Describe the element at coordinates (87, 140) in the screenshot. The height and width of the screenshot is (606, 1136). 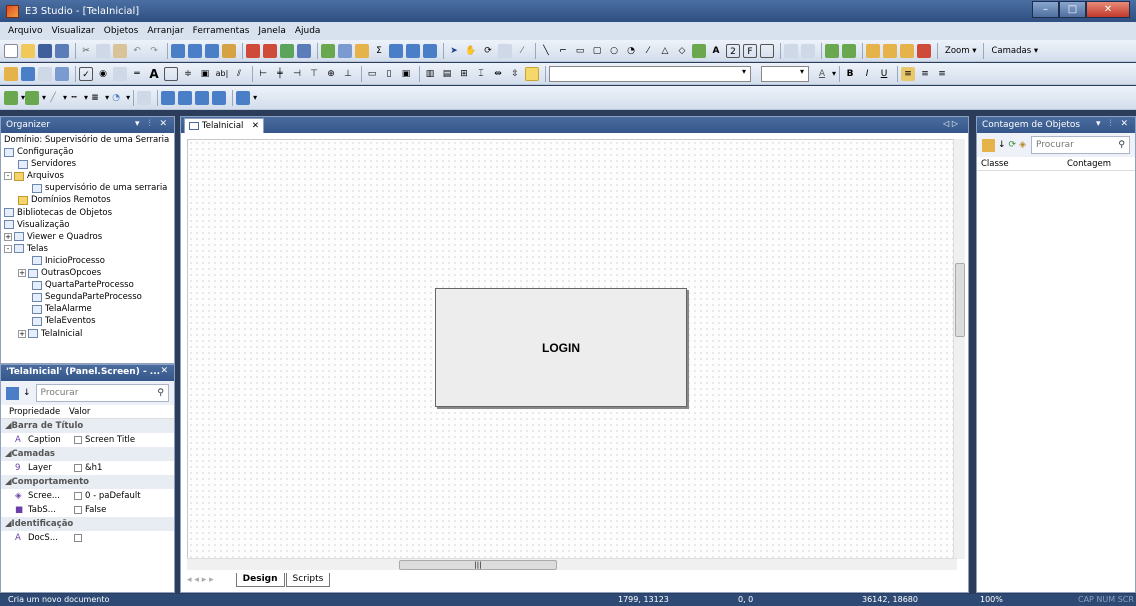
I see `tree-item: Domínio: Supervisório de uma Serraria` at that location.